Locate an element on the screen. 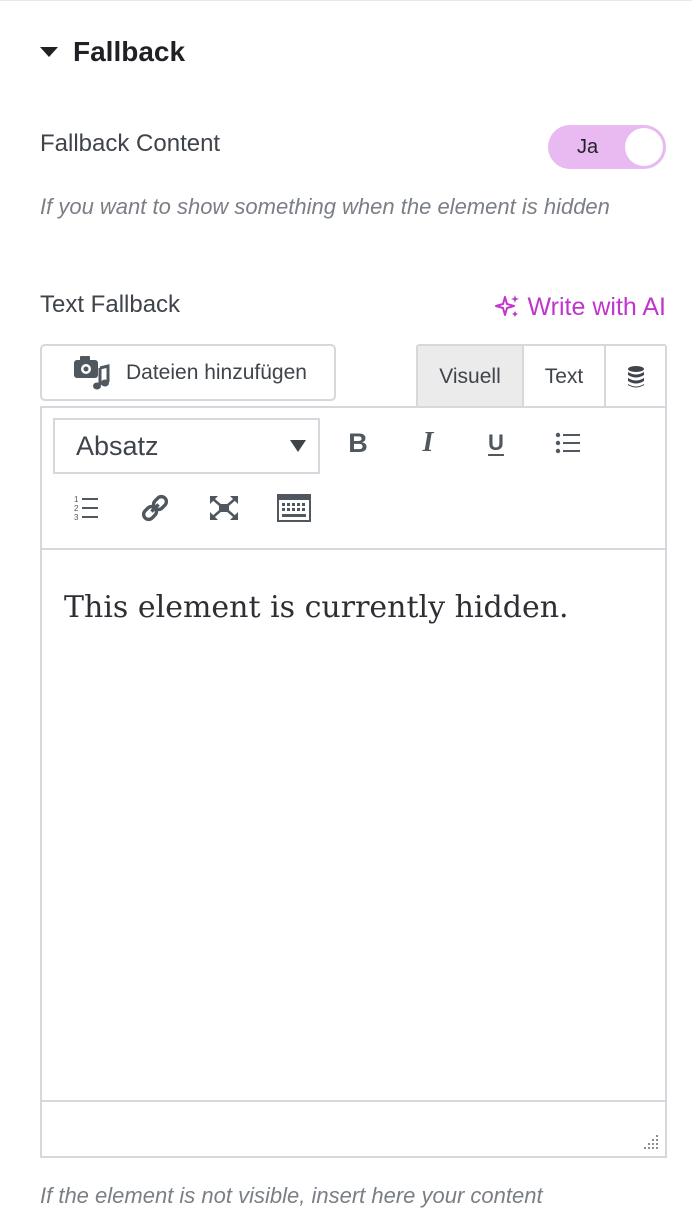 Image resolution: width=692 pixels, height=1224 pixels. toolbar-toggle-icon is located at coordinates (294, 508).